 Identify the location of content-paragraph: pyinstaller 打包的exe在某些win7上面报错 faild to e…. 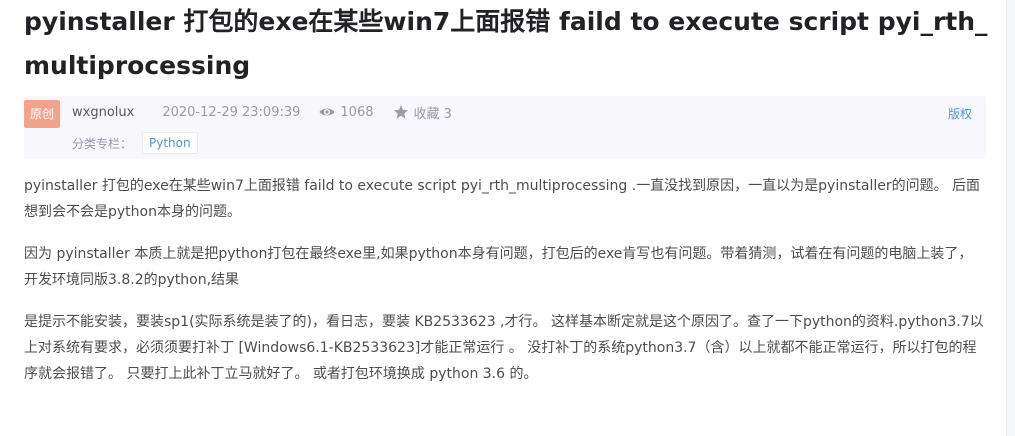
(502, 199).